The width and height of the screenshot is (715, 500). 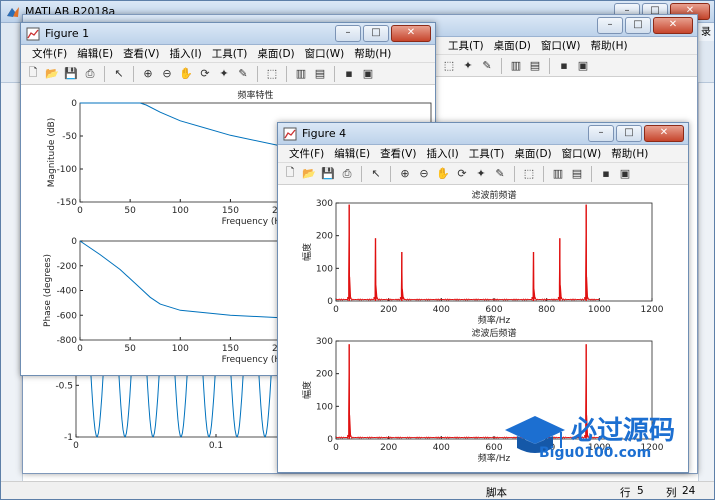 What do you see at coordinates (638, 25) in the screenshot?
I see `back-maximize-button: □` at bounding box center [638, 25].